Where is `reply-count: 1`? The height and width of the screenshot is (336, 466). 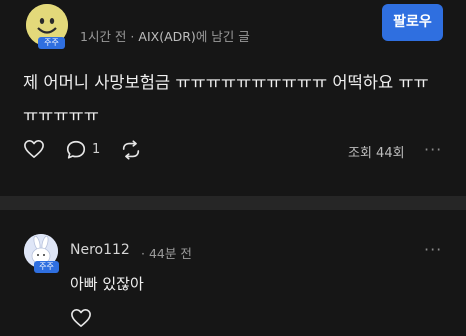 reply-count: 1 is located at coordinates (96, 149).